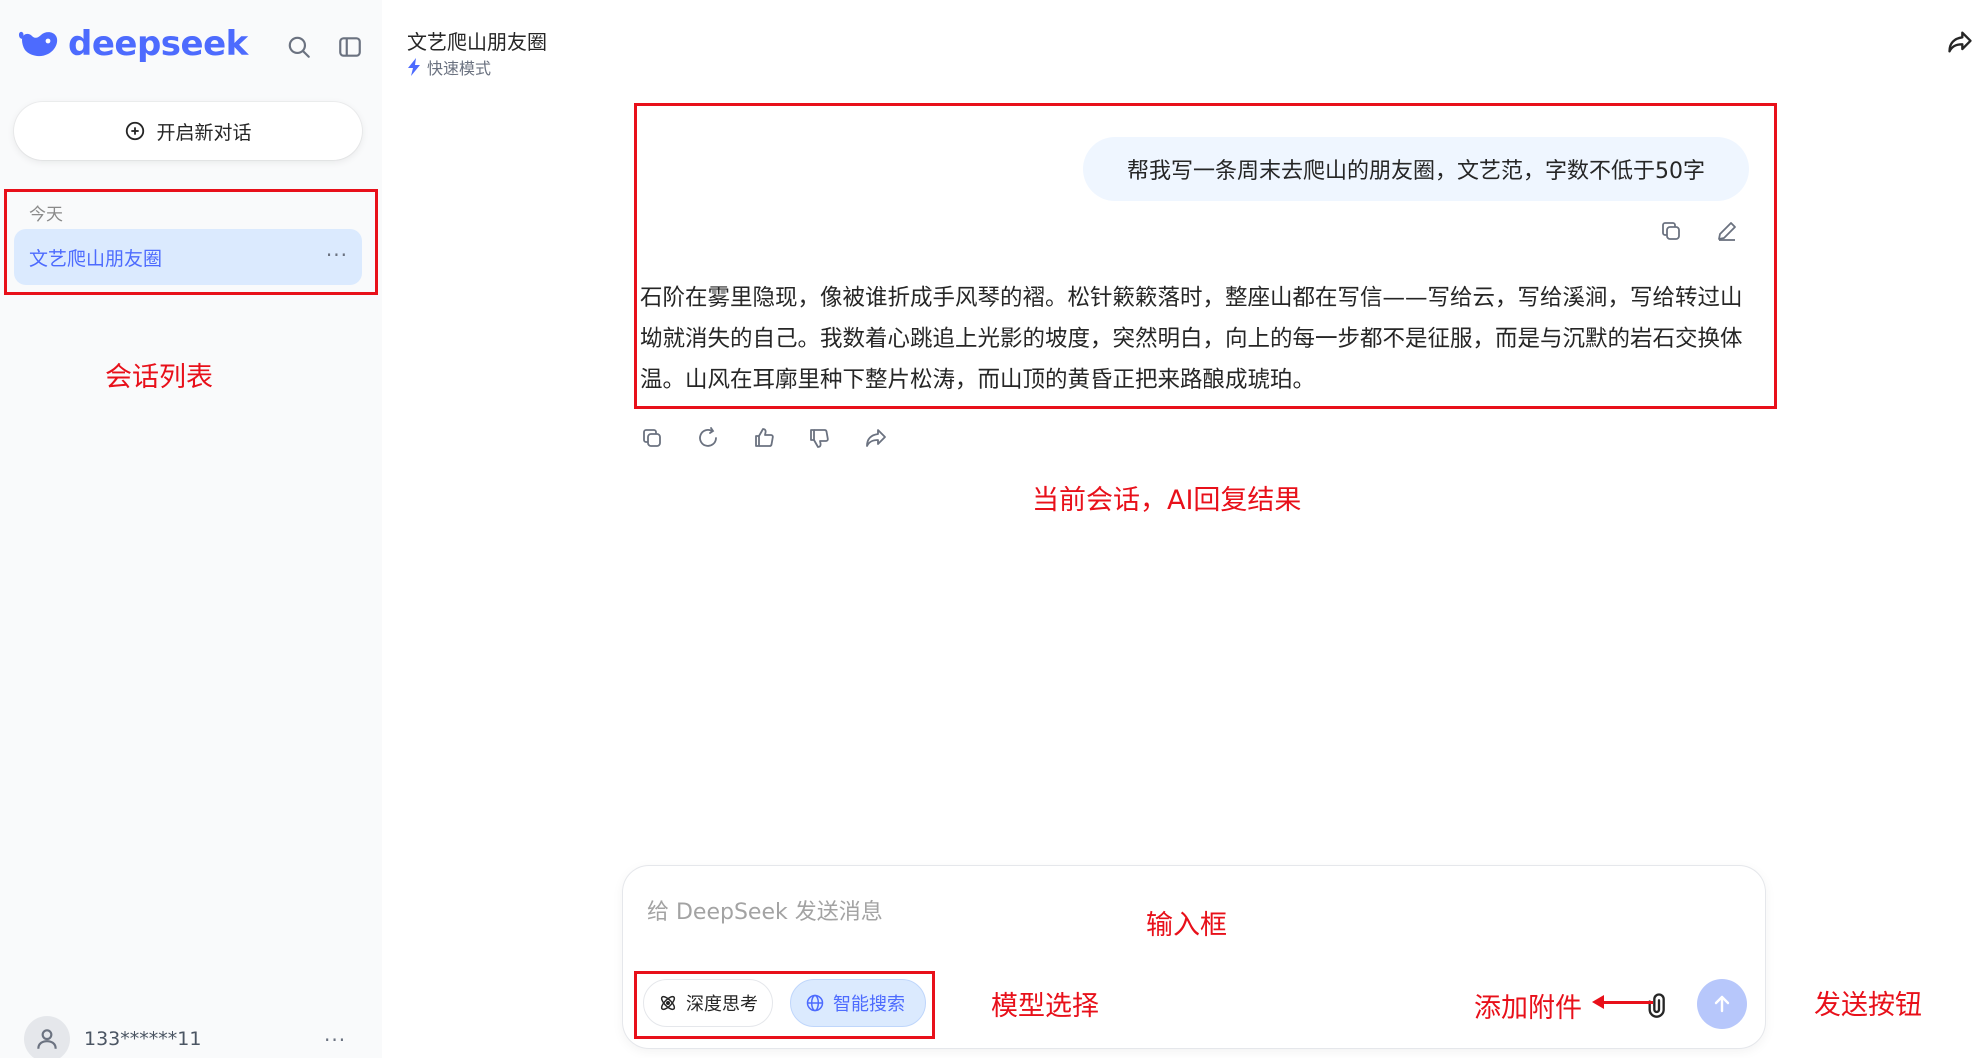 This screenshot has height=1058, width=1974. I want to click on annotation-conversation-list: 会话列表, so click(159, 377).